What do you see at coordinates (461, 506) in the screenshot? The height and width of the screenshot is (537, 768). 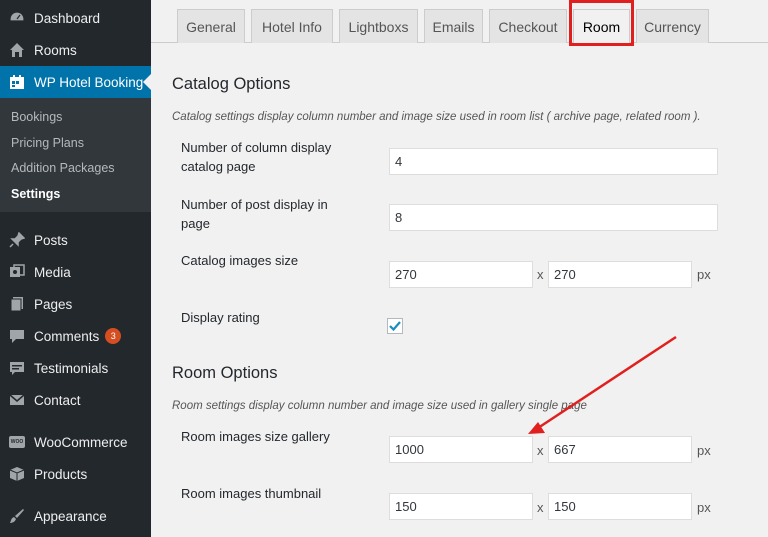 I see `room-thumbnail-width-input: 150` at bounding box center [461, 506].